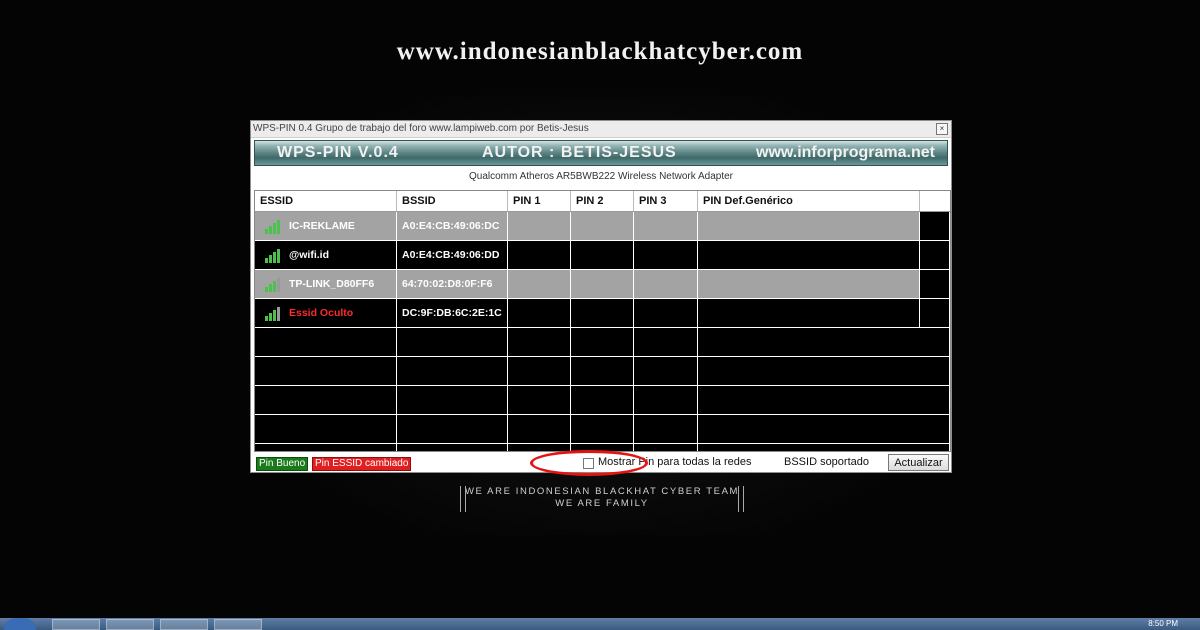 The height and width of the screenshot is (630, 1200). I want to click on start-button, so click(20, 624).